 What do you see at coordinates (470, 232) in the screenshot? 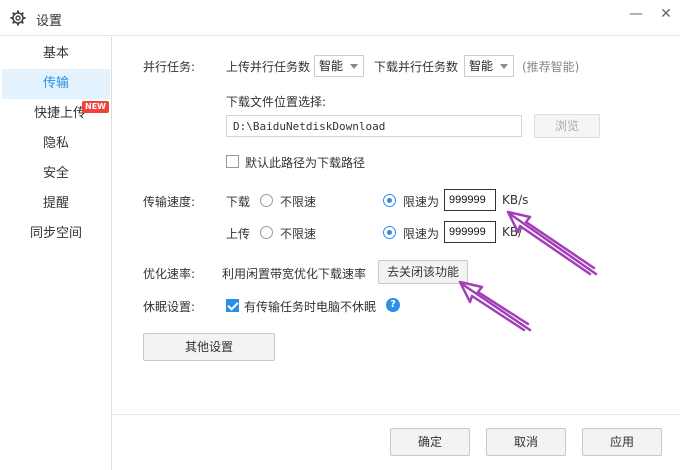
I see `upload-limit-input: 999999` at bounding box center [470, 232].